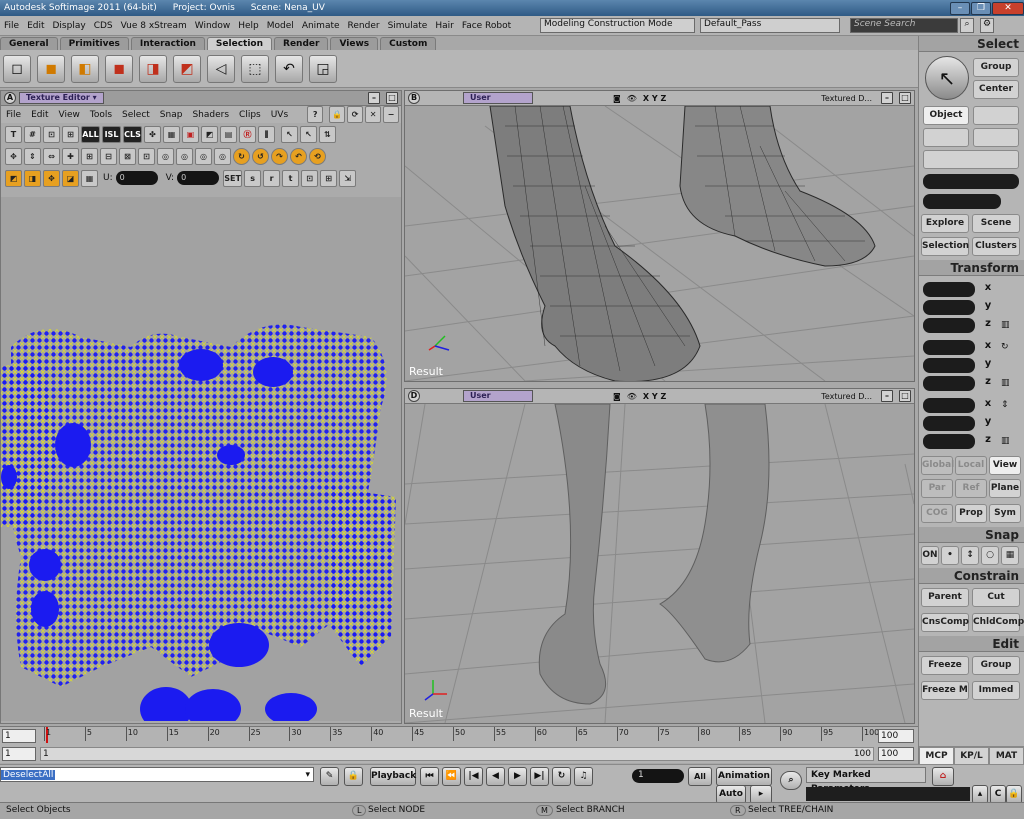  I want to click on snap-e-icon: ▦, so click(89, 178).